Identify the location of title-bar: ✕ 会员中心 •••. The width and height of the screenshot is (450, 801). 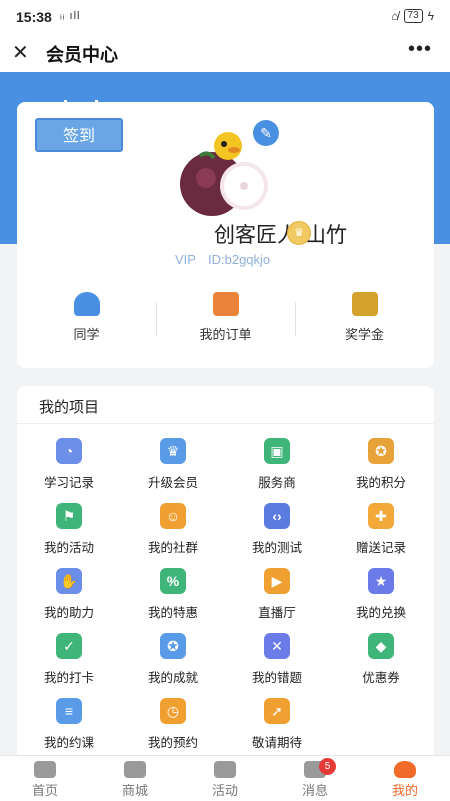
(225, 53).